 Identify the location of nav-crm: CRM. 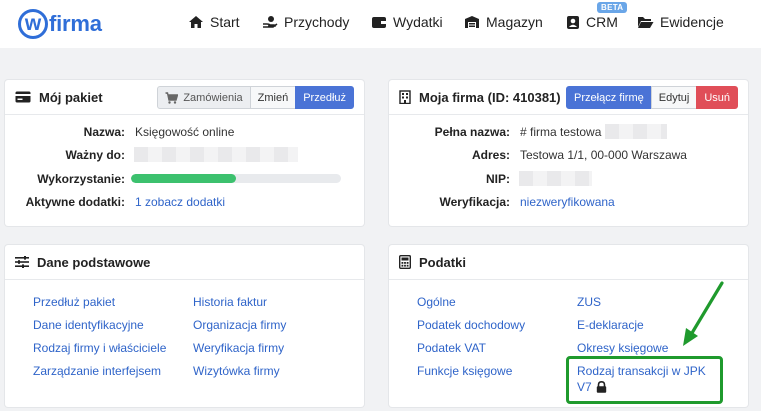
(592, 22).